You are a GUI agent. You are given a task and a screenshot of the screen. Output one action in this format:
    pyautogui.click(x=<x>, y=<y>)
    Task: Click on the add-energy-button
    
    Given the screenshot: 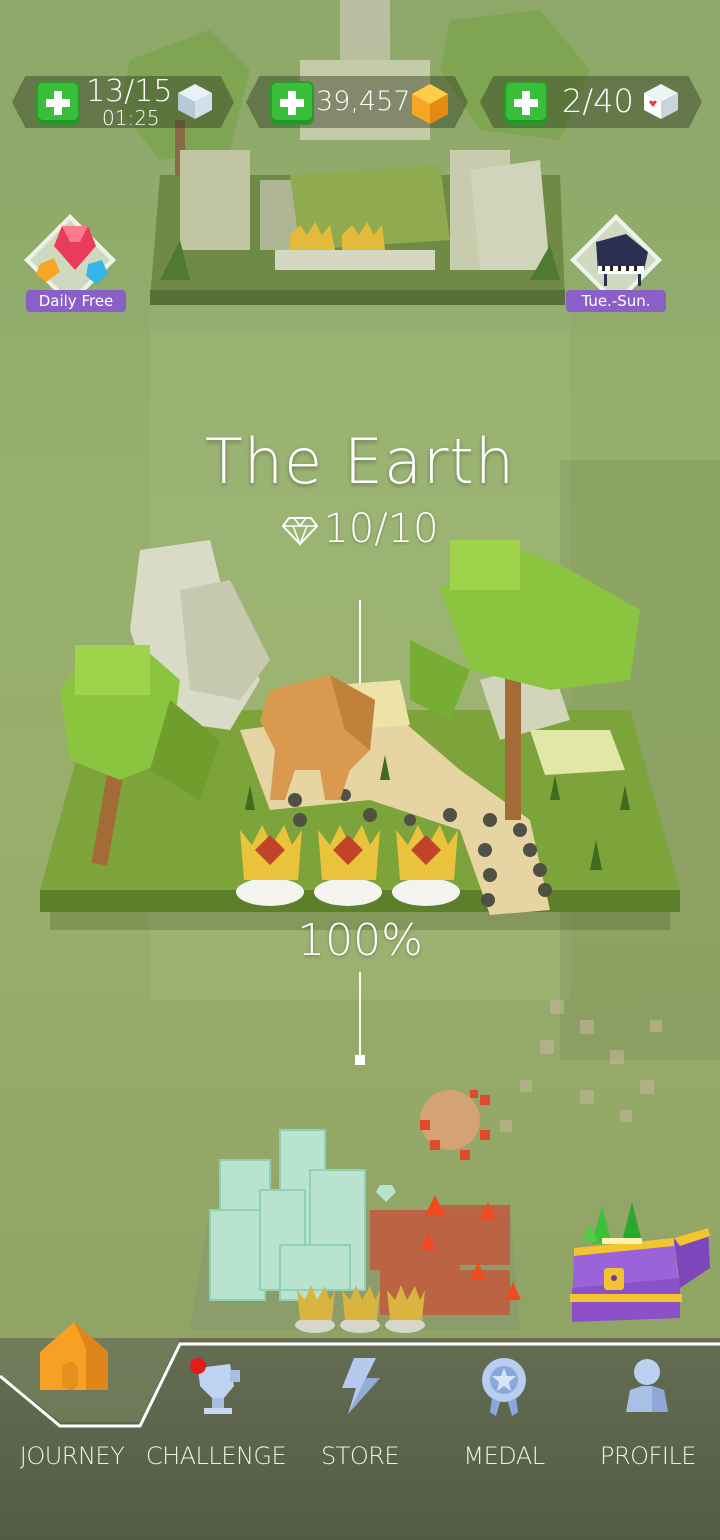 What is the action you would take?
    pyautogui.click(x=58, y=103)
    